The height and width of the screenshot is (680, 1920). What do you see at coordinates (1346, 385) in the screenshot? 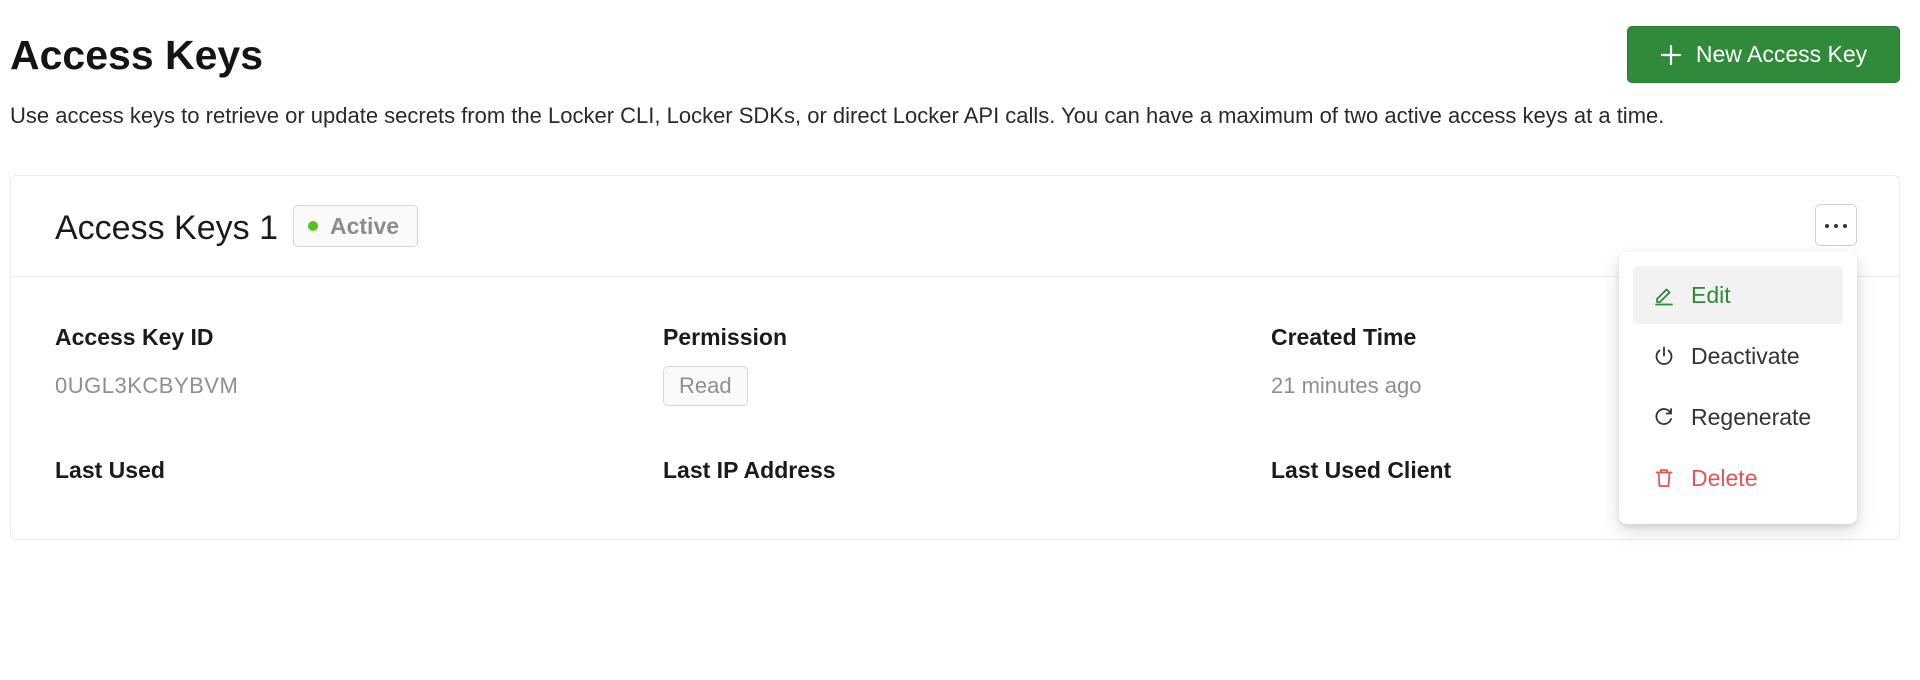
I see `created-time-value: 21 minutes ago` at bounding box center [1346, 385].